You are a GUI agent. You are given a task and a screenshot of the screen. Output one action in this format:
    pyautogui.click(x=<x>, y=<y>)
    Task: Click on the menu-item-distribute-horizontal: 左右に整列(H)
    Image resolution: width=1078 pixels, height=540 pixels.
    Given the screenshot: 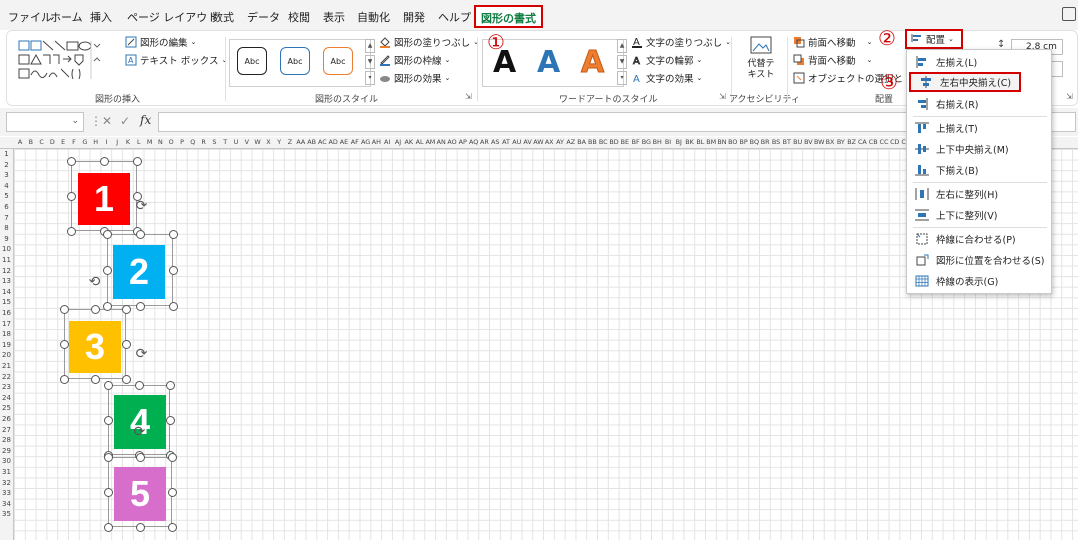 What is the action you would take?
    pyautogui.click(x=979, y=194)
    